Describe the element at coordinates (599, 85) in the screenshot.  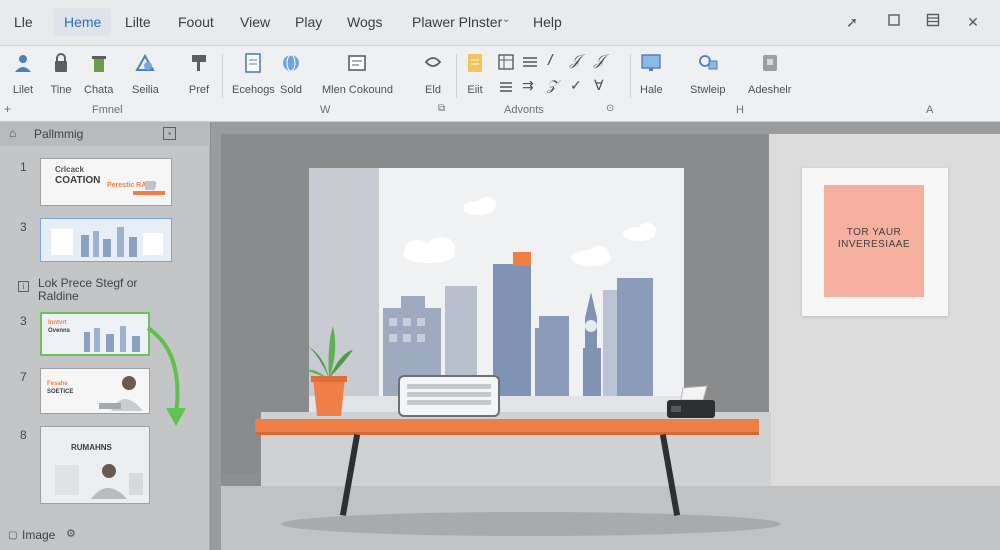
I see `font-color-icon: Ɐ` at that location.